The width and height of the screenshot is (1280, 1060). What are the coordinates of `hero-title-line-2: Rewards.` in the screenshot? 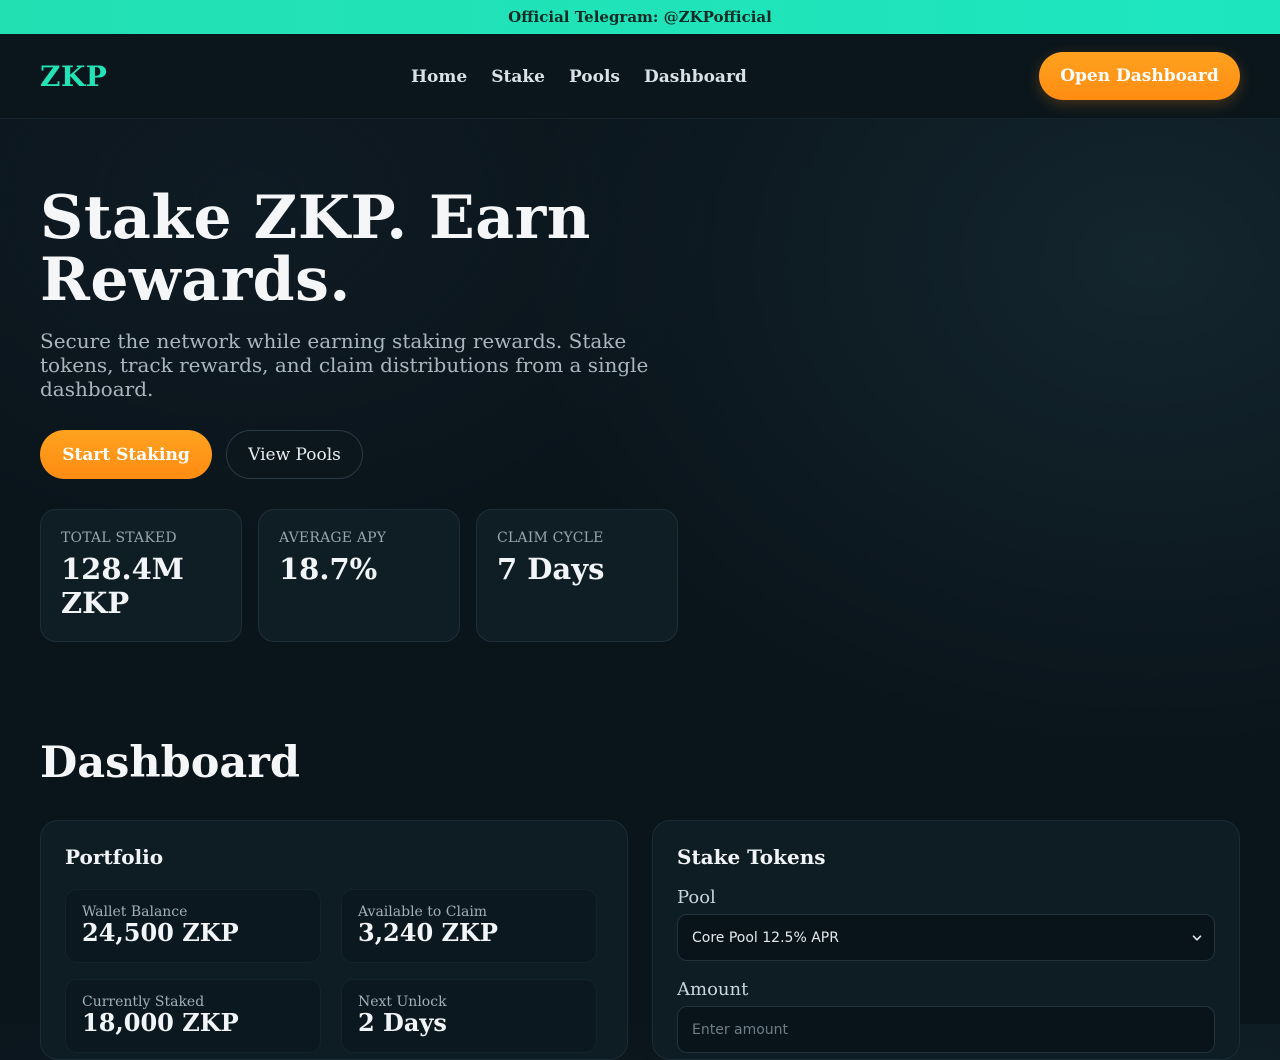 It's located at (195, 280).